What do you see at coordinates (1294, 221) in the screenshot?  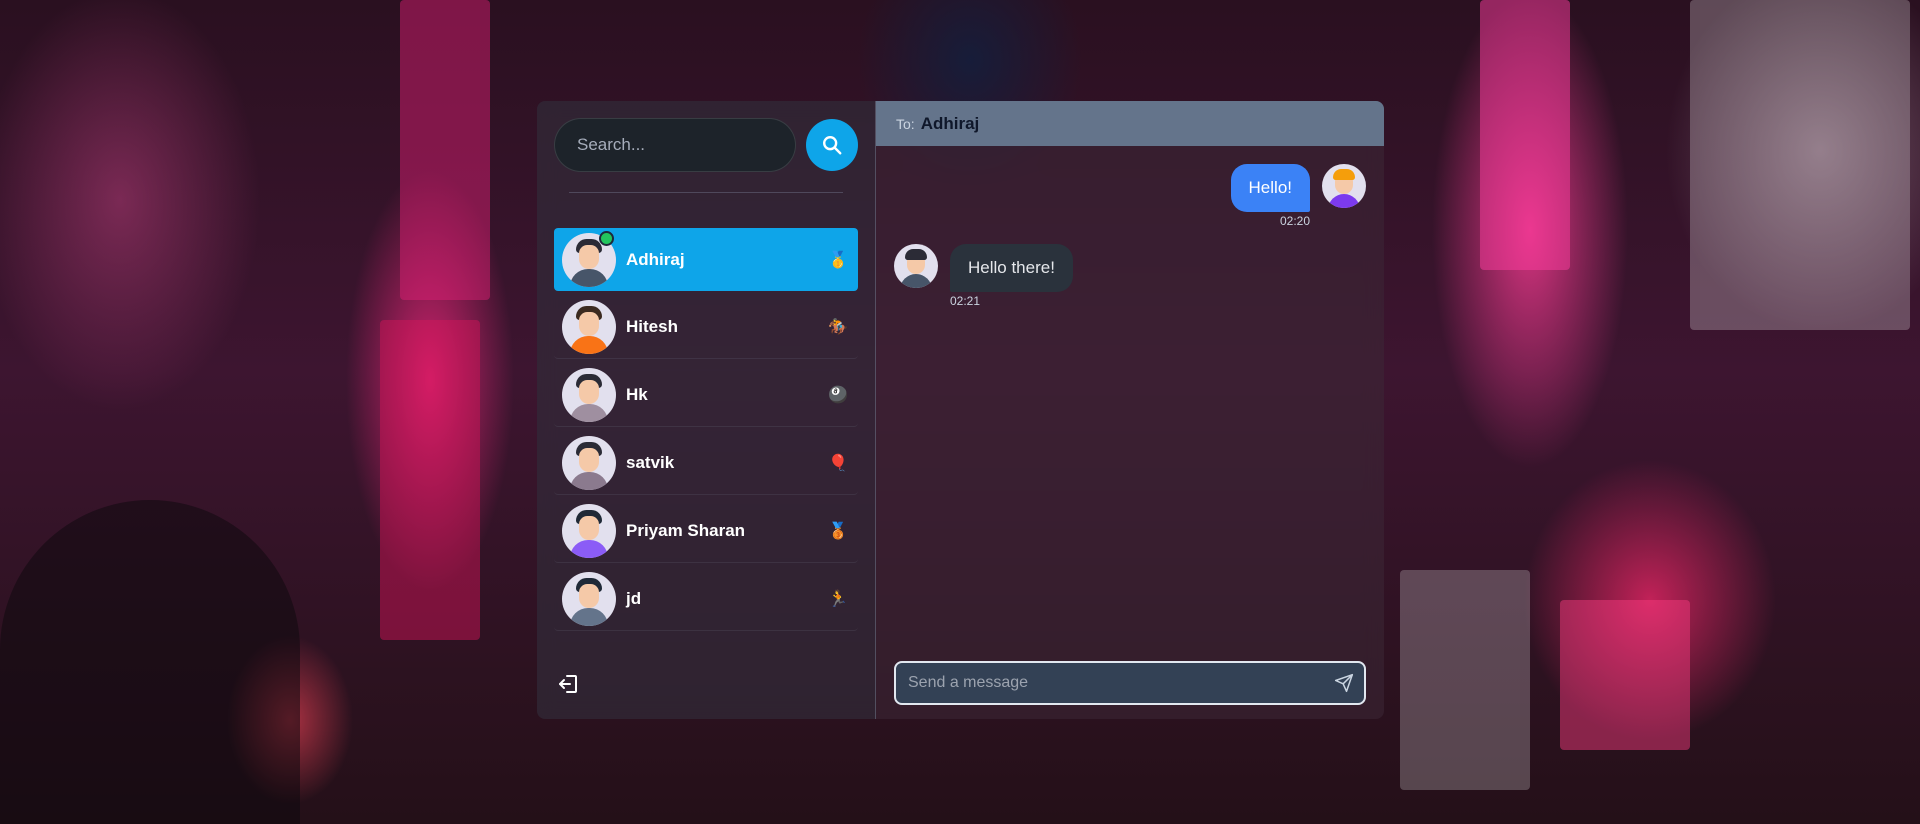 I see `message-time: 02:20` at bounding box center [1294, 221].